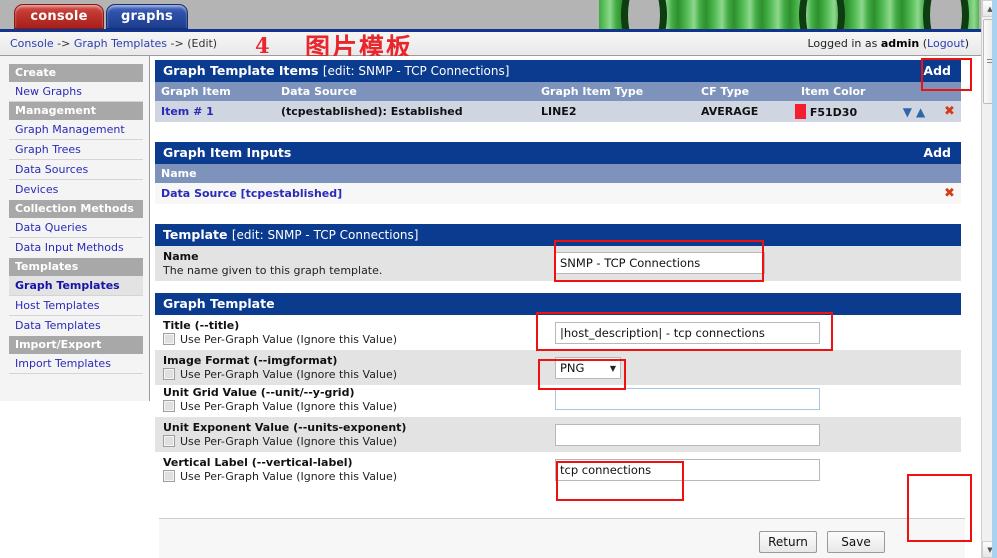  What do you see at coordinates (558, 235) in the screenshot?
I see `template-header: Template [edit: SNMP - TCP Connections]` at bounding box center [558, 235].